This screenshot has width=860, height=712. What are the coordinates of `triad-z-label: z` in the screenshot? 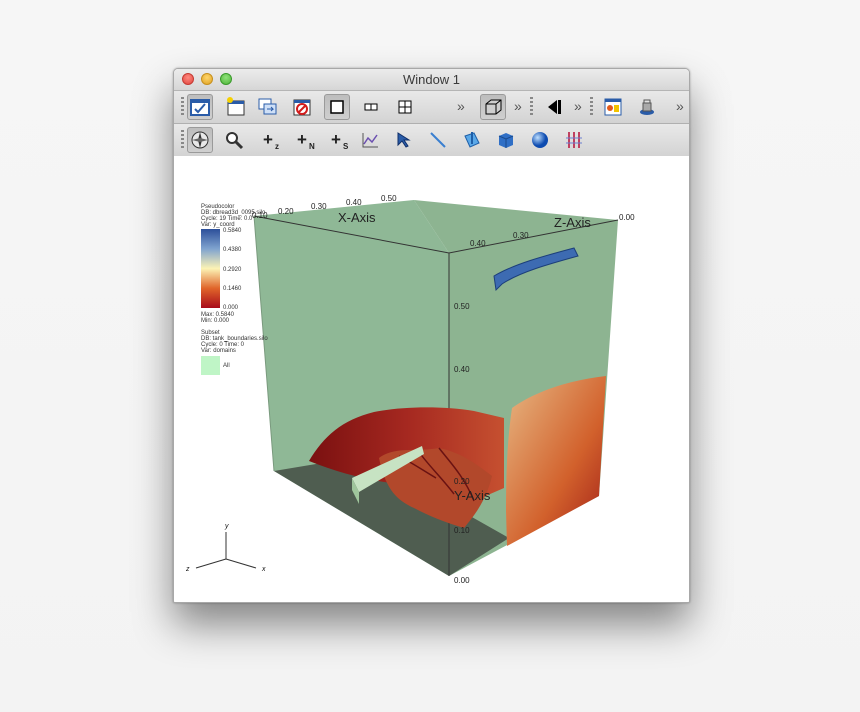 It's located at (187, 569).